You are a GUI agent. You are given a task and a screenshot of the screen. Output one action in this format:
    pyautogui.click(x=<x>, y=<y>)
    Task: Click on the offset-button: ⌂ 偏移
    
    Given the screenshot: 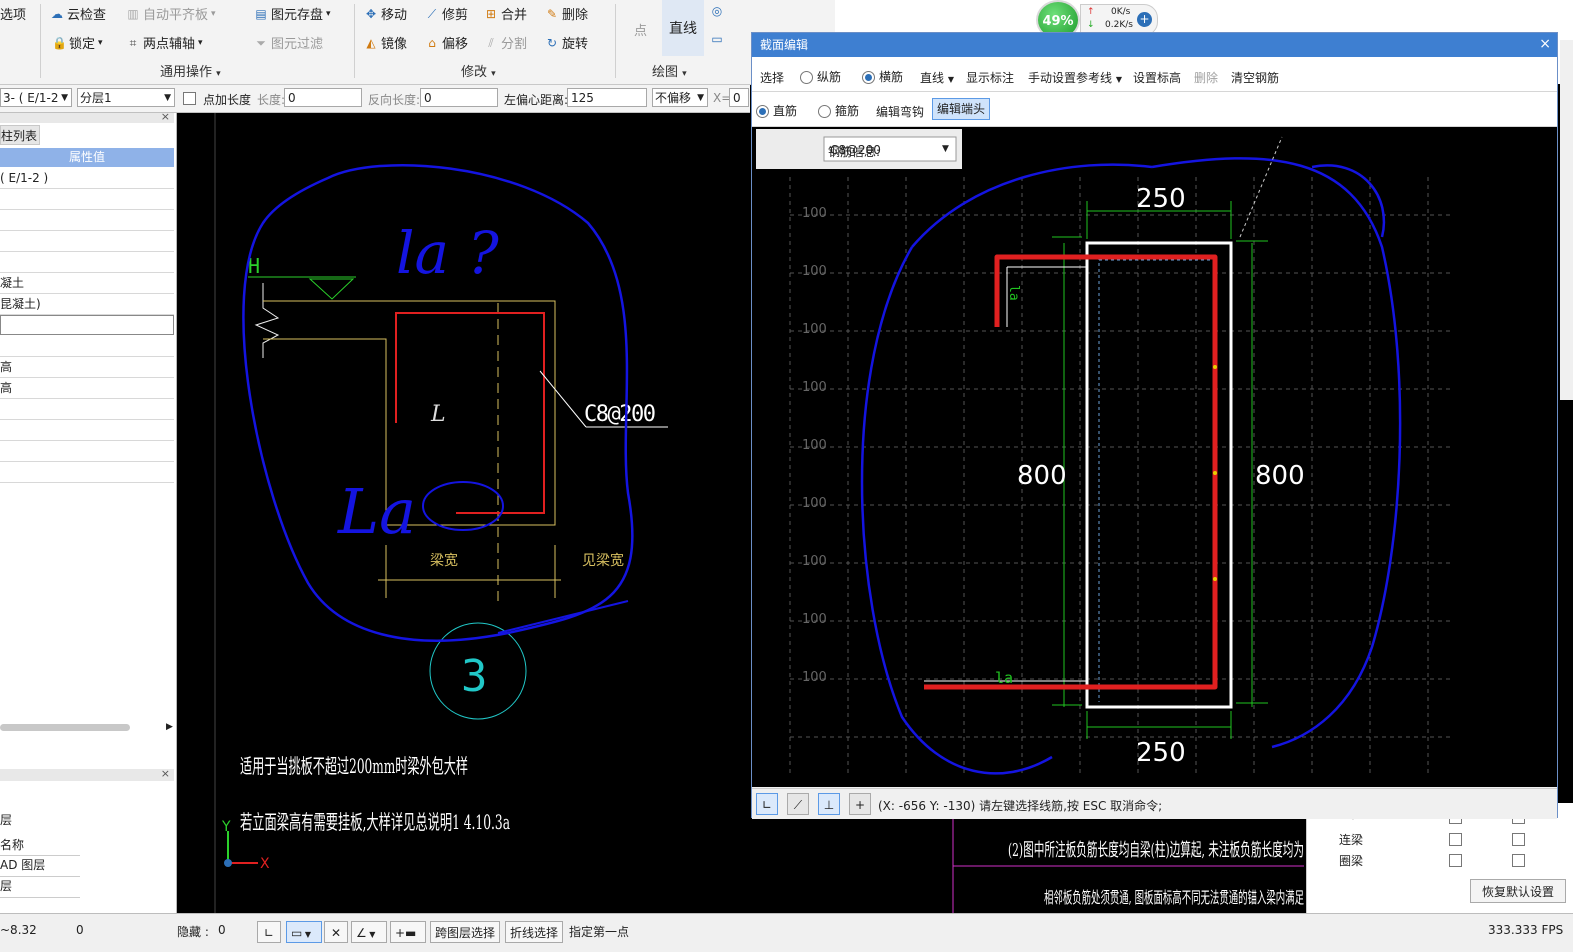 What is the action you would take?
    pyautogui.click(x=446, y=43)
    